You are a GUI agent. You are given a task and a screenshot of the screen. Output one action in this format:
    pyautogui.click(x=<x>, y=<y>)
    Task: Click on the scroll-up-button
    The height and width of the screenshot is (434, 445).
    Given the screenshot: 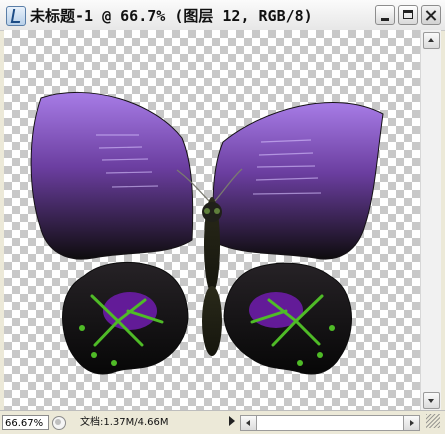 What is the action you would take?
    pyautogui.click(x=431, y=40)
    